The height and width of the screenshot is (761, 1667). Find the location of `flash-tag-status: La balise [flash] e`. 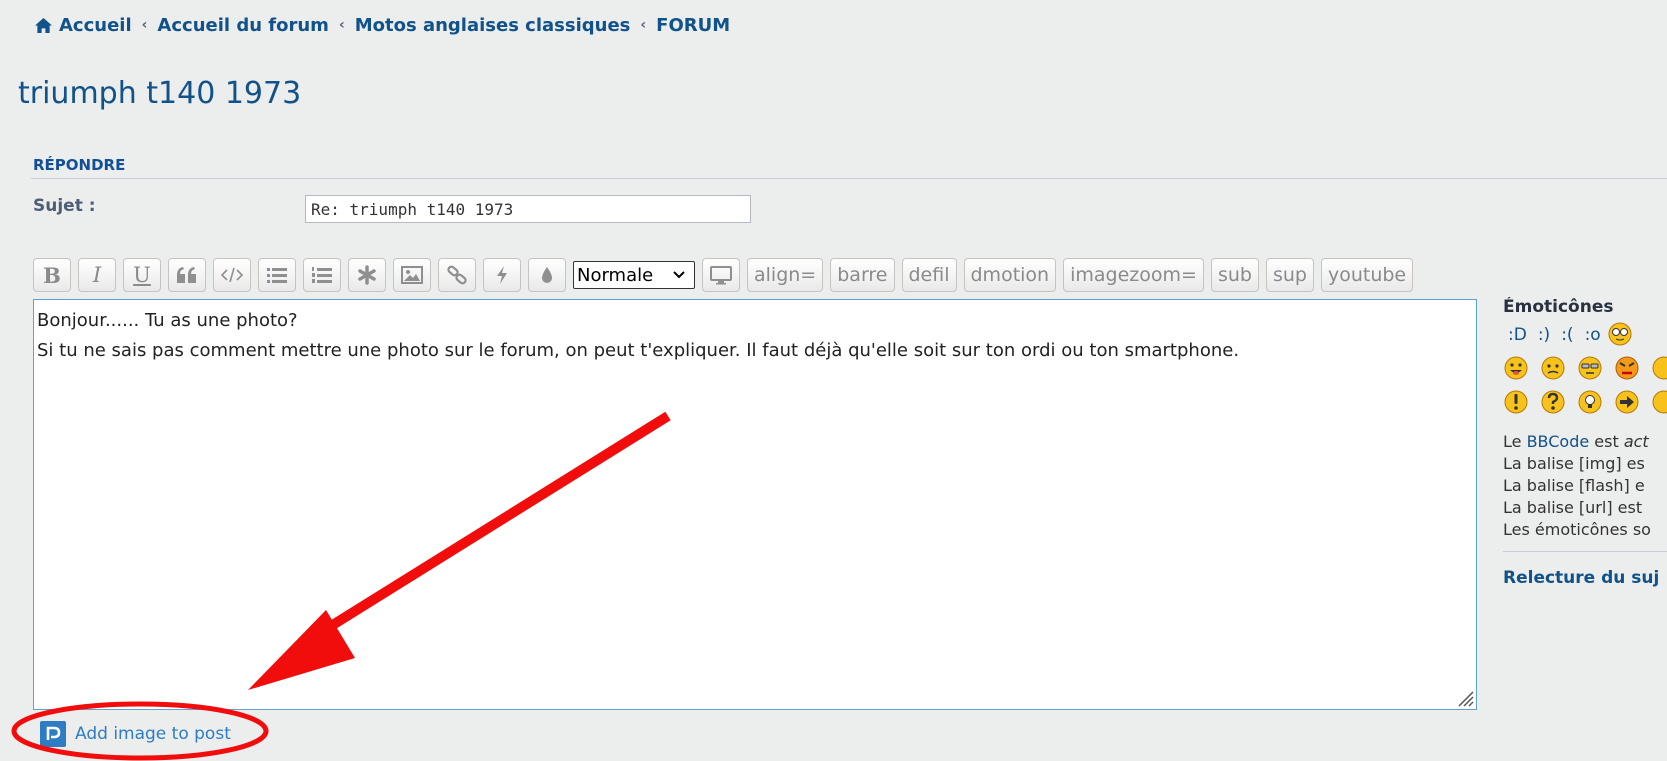

flash-tag-status: La balise [flash] e is located at coordinates (1574, 485).